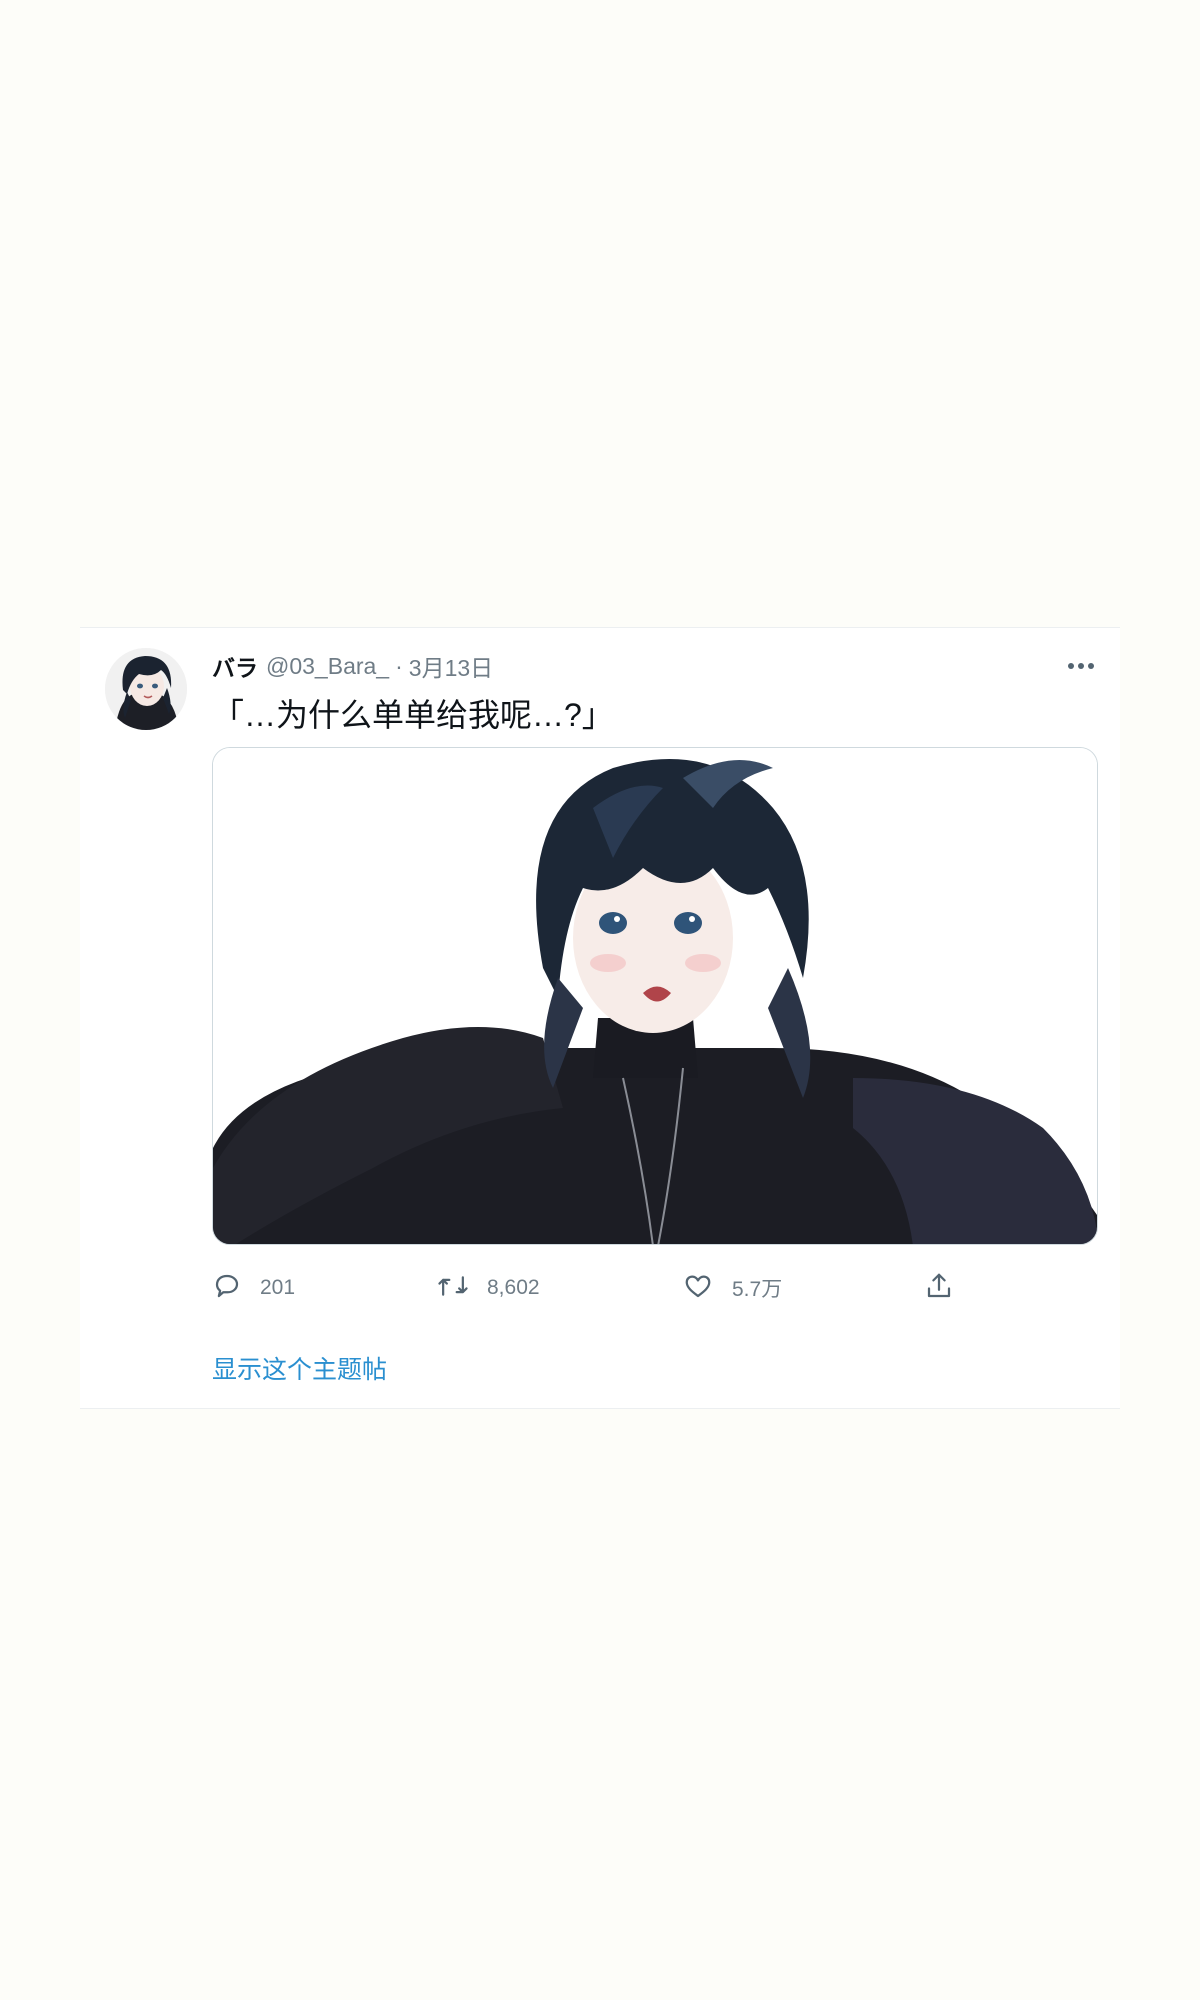 This screenshot has height=2000, width=1200. What do you see at coordinates (227, 1288) in the screenshot?
I see `reply-bubble-icon` at bounding box center [227, 1288].